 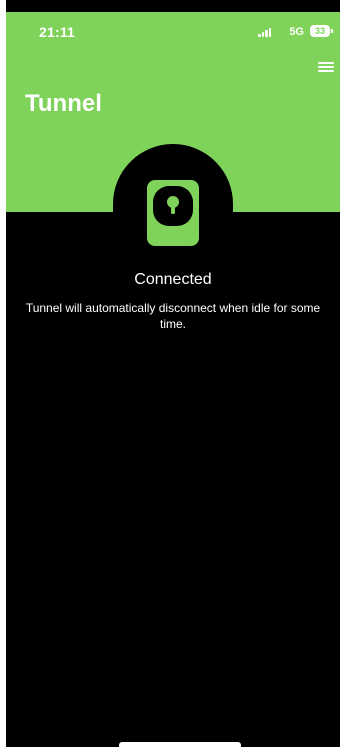 What do you see at coordinates (343, 373) in the screenshot?
I see `screen-border-right` at bounding box center [343, 373].